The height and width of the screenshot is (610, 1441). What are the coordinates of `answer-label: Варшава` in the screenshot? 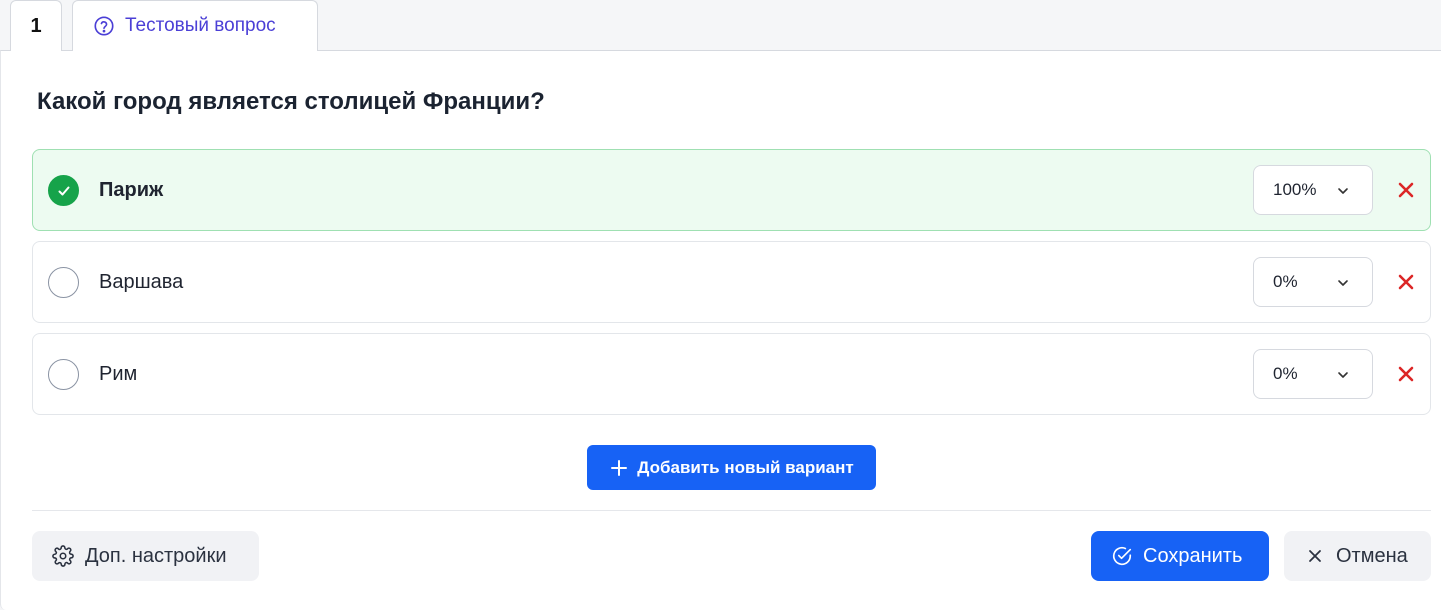 It's located at (141, 282).